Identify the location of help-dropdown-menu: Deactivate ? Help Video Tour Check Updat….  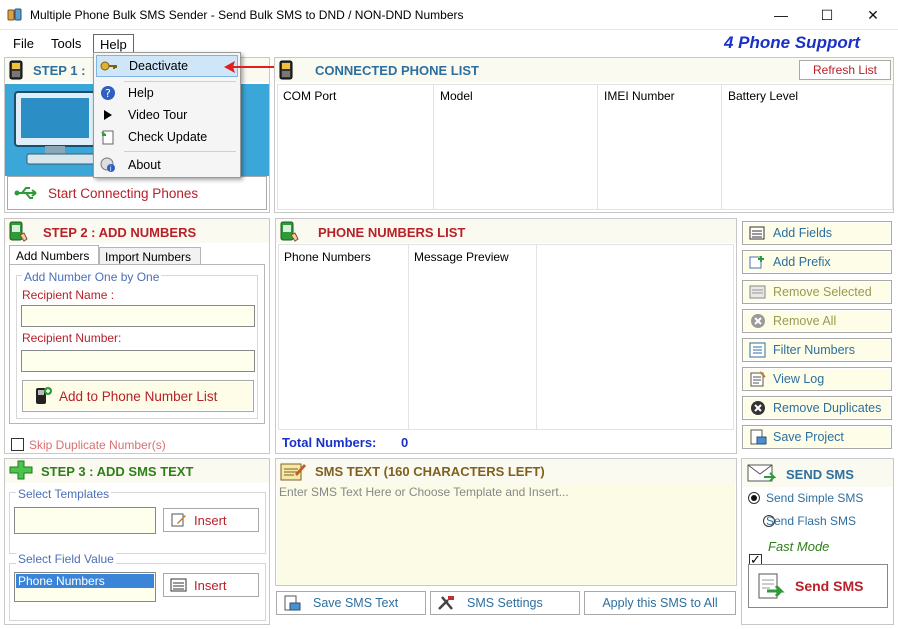
(167, 115).